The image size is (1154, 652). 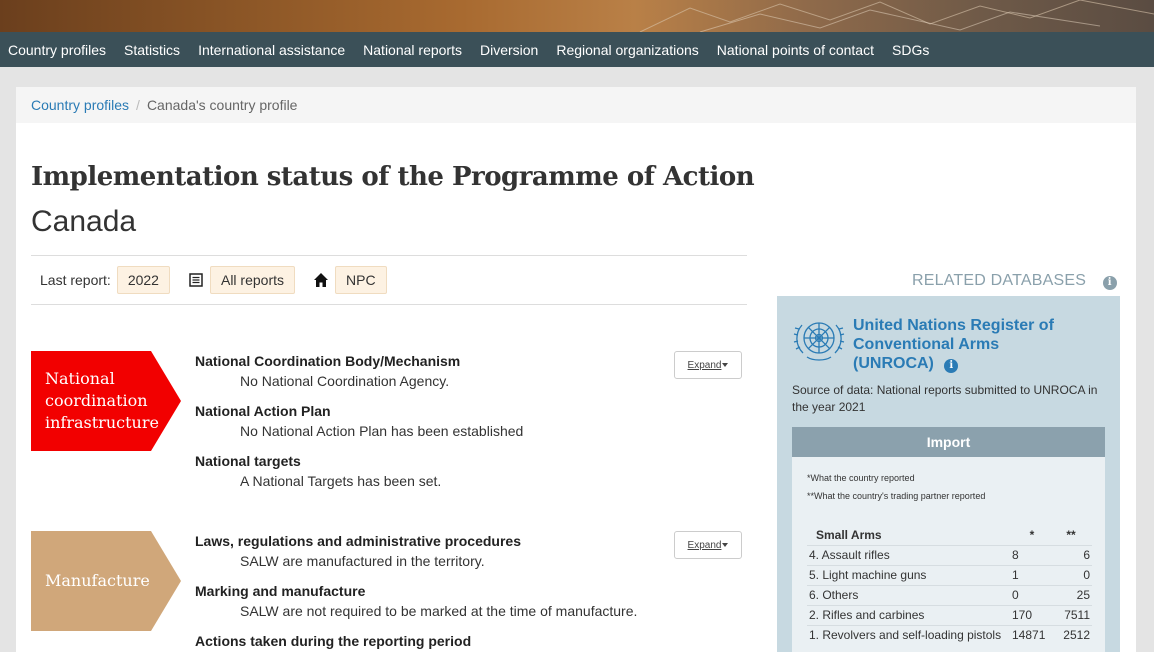 I want to click on related-databases-title: RELATED DATABASES i, so click(x=1014, y=281).